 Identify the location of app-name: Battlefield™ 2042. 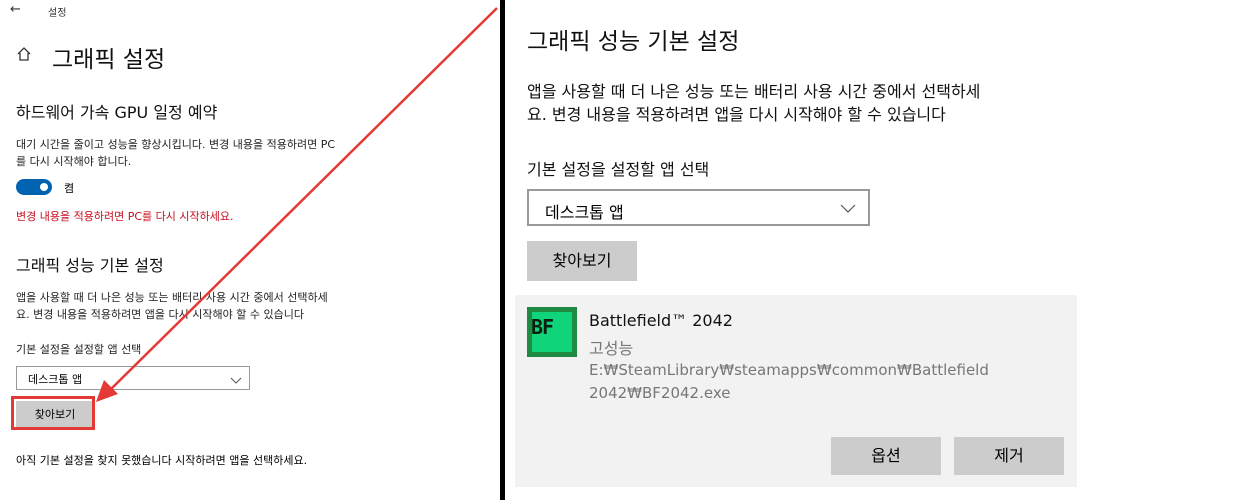
(661, 320).